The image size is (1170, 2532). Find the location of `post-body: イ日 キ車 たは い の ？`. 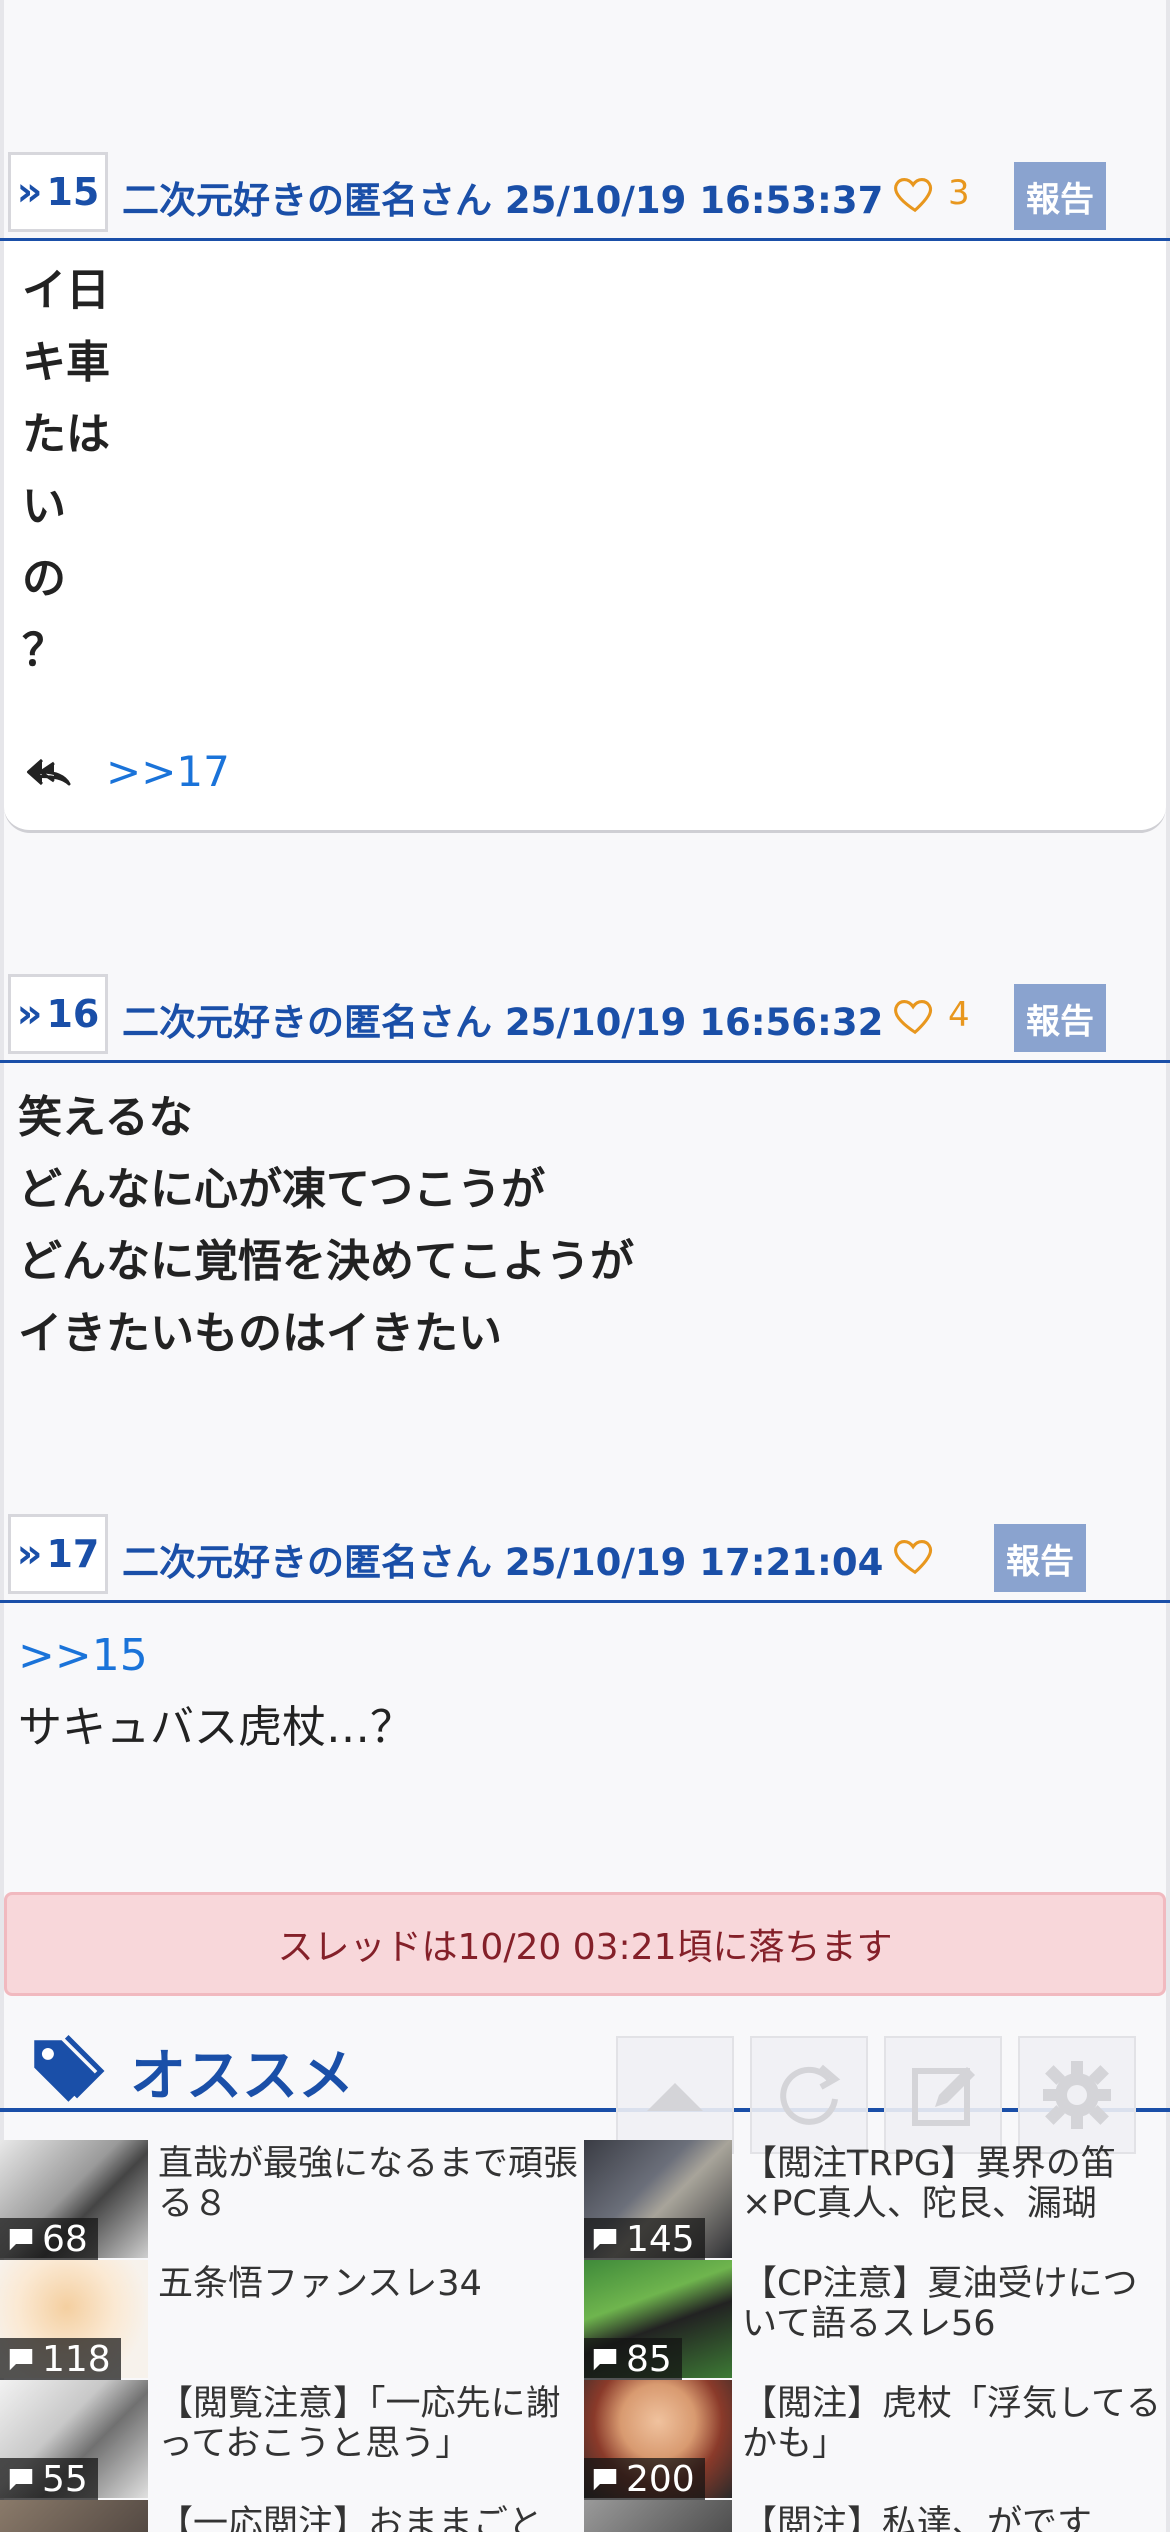

post-body: イ日 キ車 たは い の ？ is located at coordinates (66, 470).